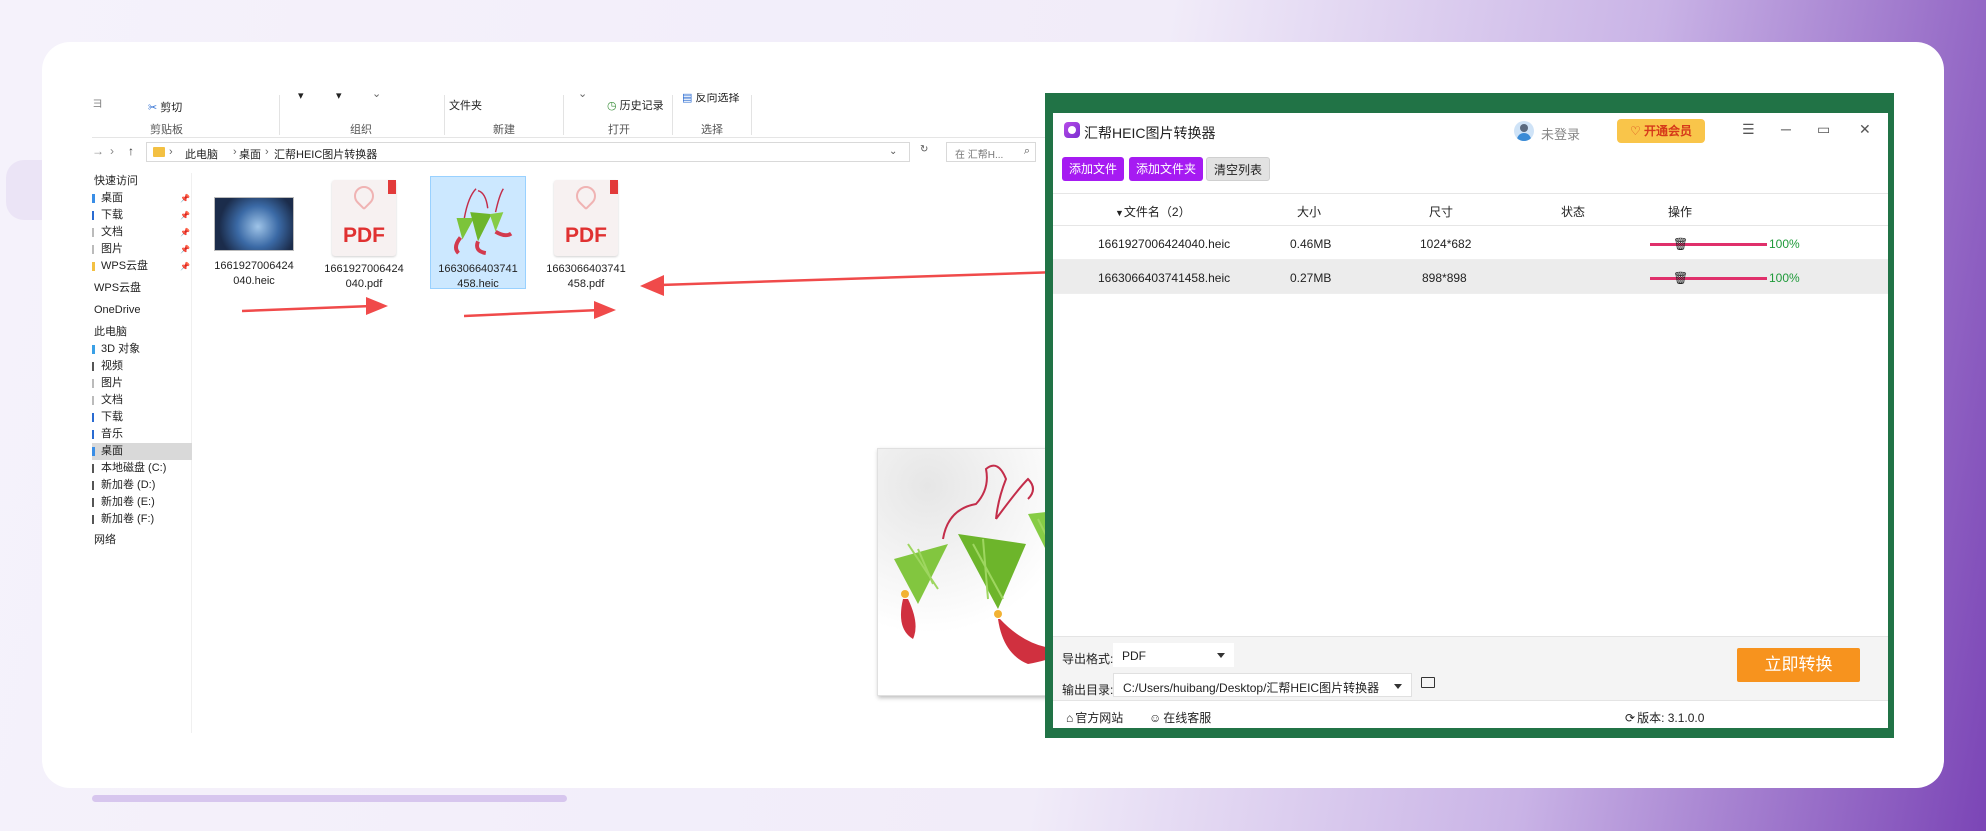 The height and width of the screenshot is (831, 1986). What do you see at coordinates (465, 105) in the screenshot?
I see `new-folder-button: 文件夹` at bounding box center [465, 105].